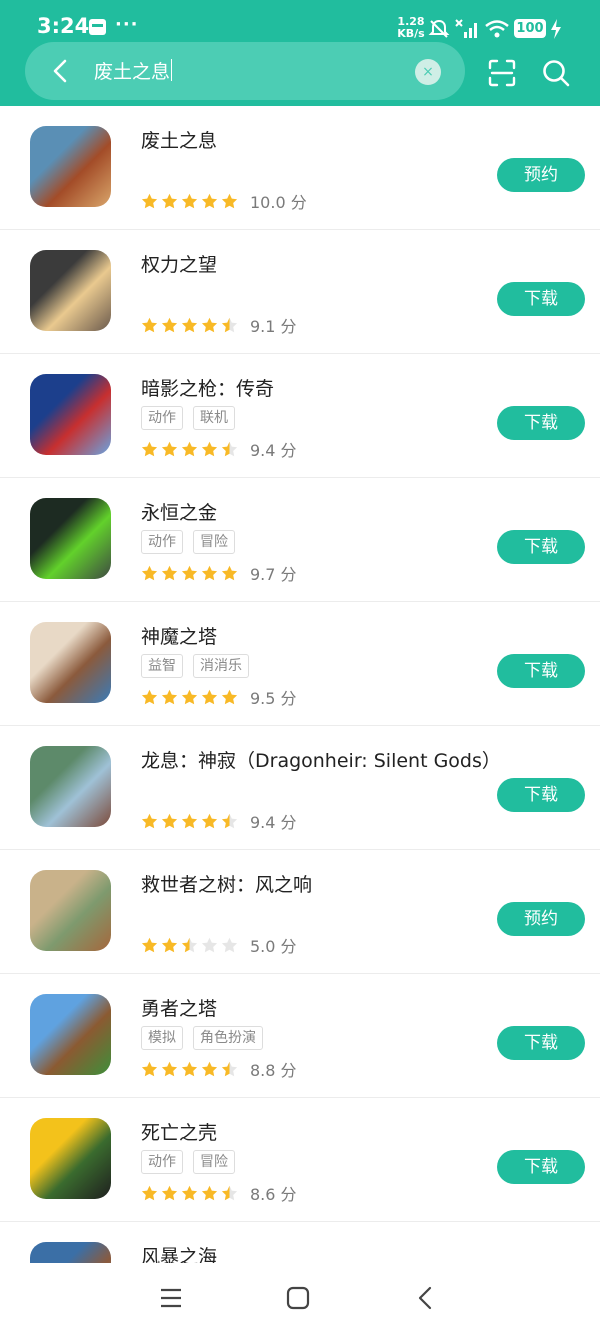  What do you see at coordinates (179, 1131) in the screenshot?
I see `app-name: 死亡之壳` at bounding box center [179, 1131].